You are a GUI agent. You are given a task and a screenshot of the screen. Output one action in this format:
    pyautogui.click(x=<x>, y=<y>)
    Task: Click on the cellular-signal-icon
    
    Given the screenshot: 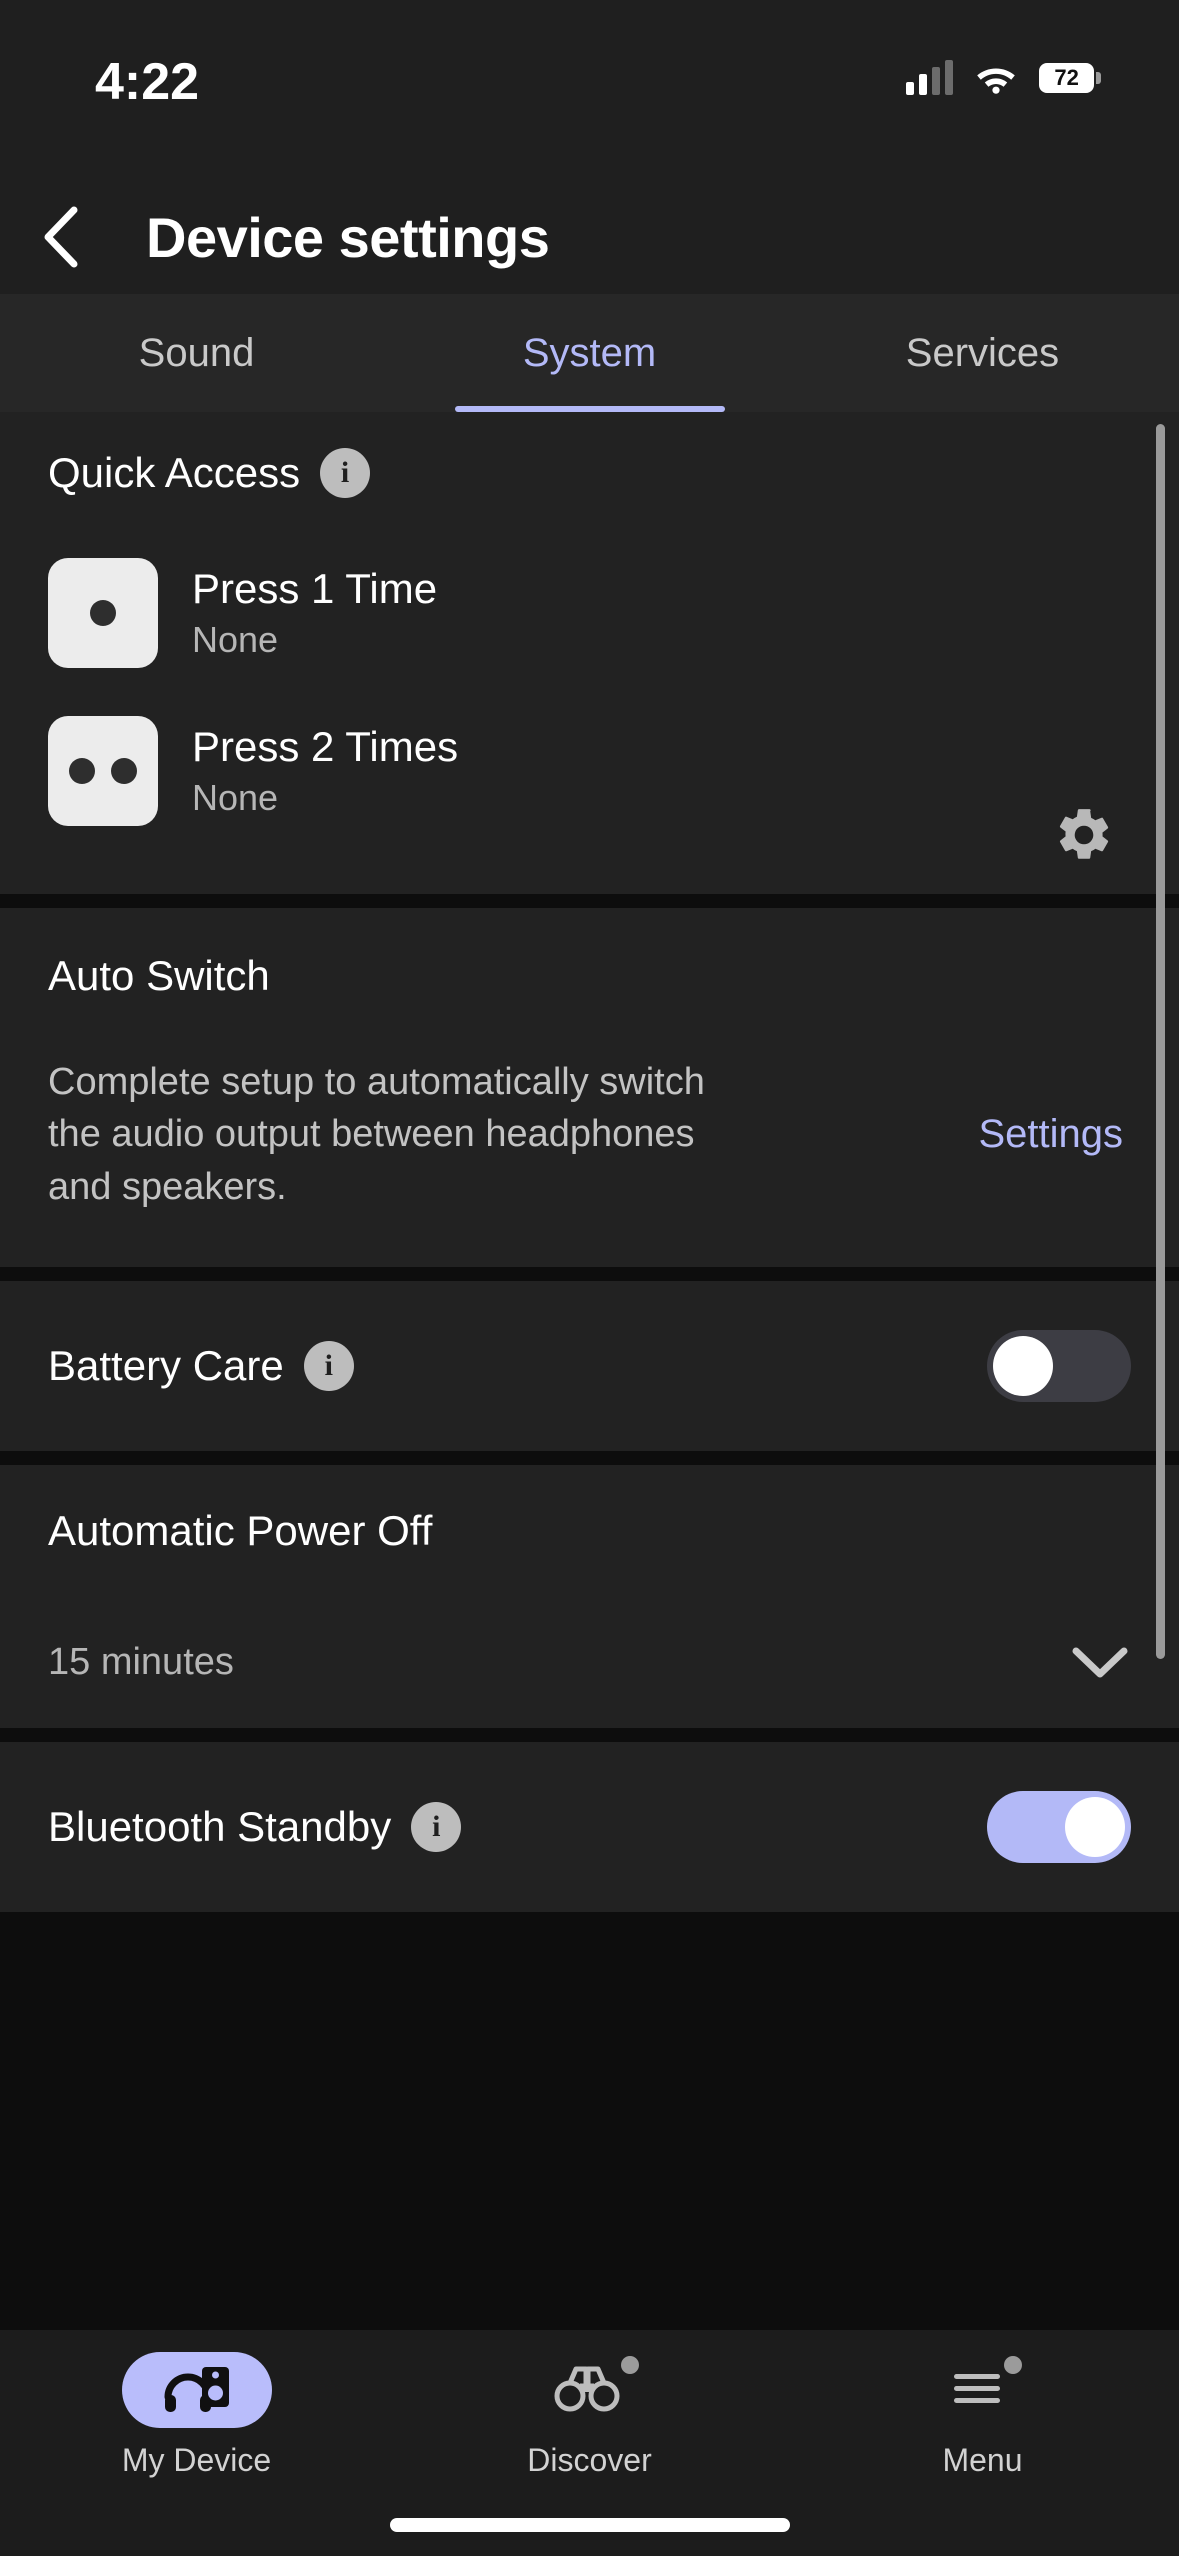 What is the action you would take?
    pyautogui.click(x=929, y=77)
    